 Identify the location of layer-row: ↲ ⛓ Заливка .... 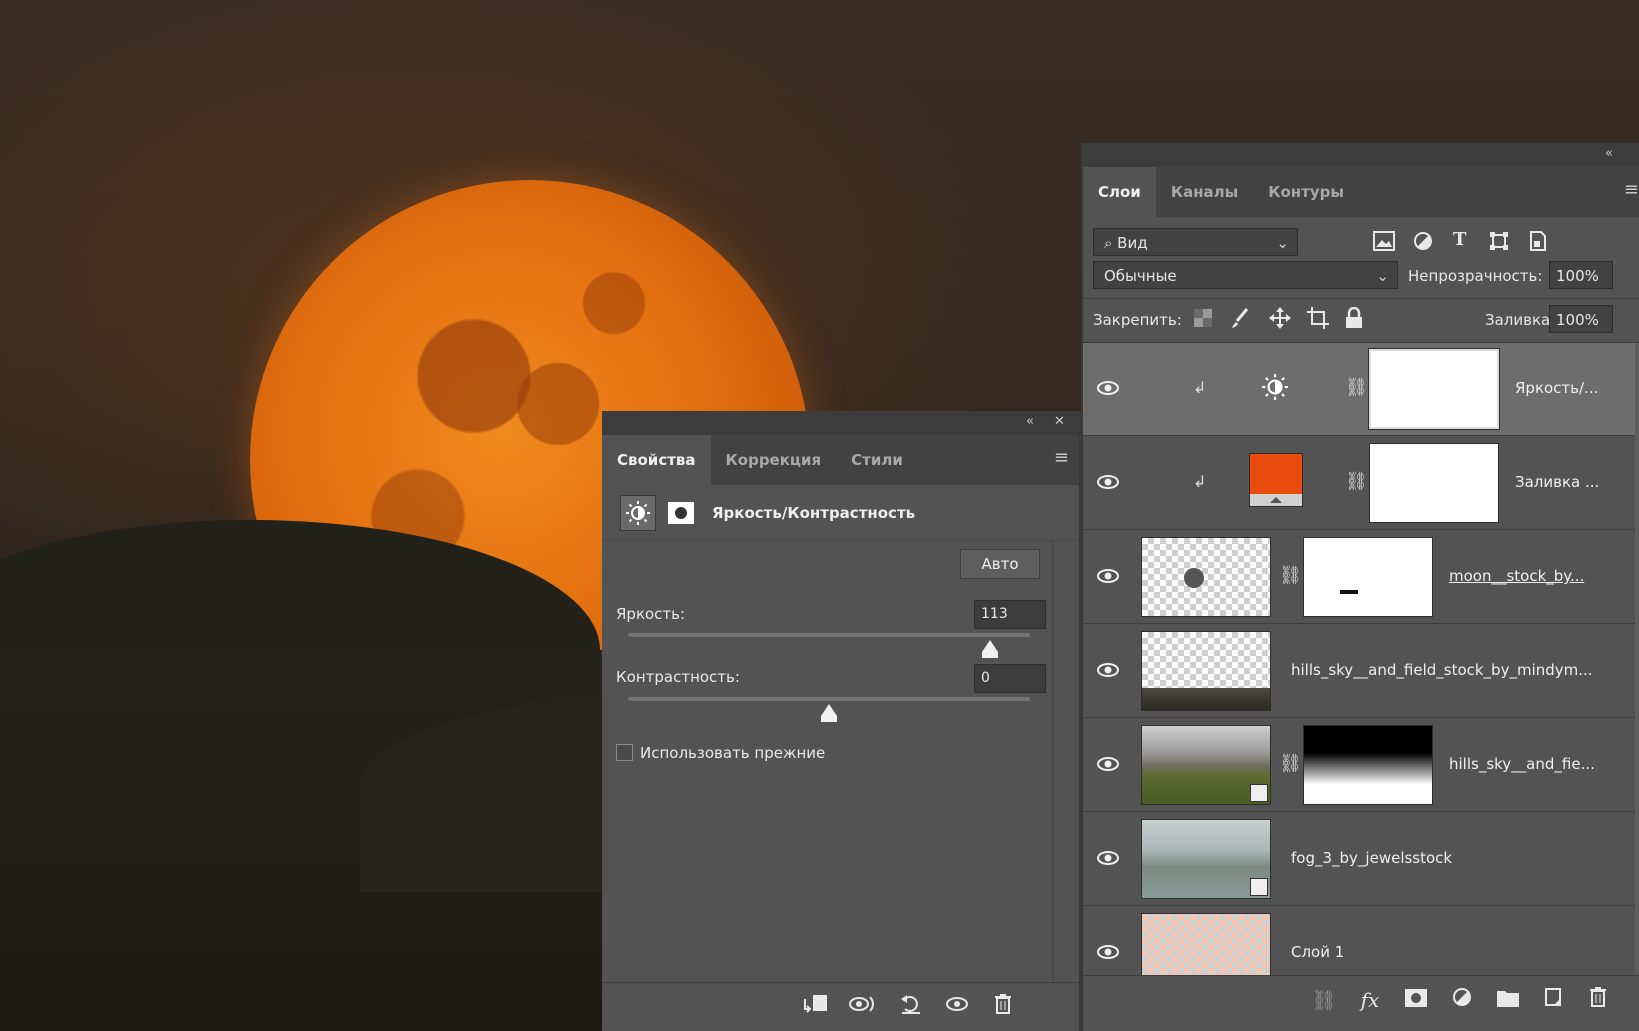
(1361, 483).